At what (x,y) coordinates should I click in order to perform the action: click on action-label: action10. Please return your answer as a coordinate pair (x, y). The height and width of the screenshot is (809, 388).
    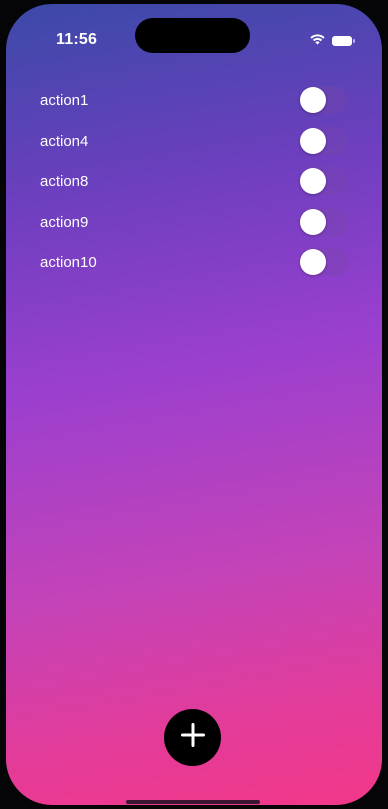
    Looking at the image, I should click on (68, 262).